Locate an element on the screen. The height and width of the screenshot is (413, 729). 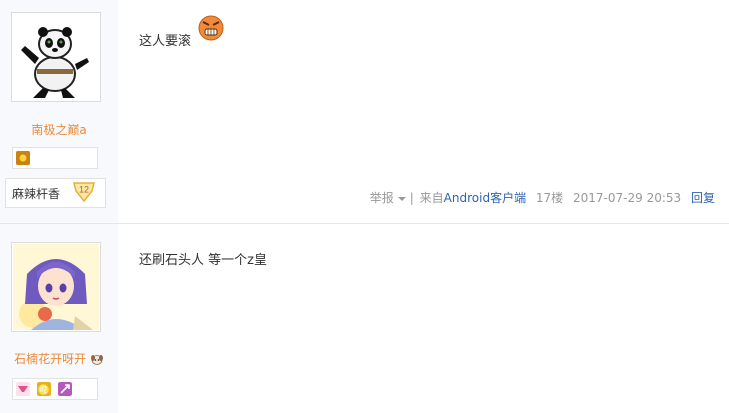
pink-underwear-badge-icon is located at coordinates (23, 389).